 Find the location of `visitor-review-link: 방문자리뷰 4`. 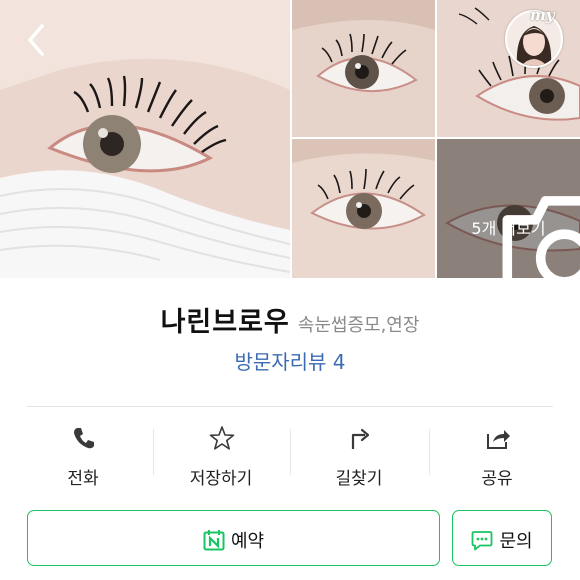

visitor-review-link: 방문자리뷰 4 is located at coordinates (290, 360).